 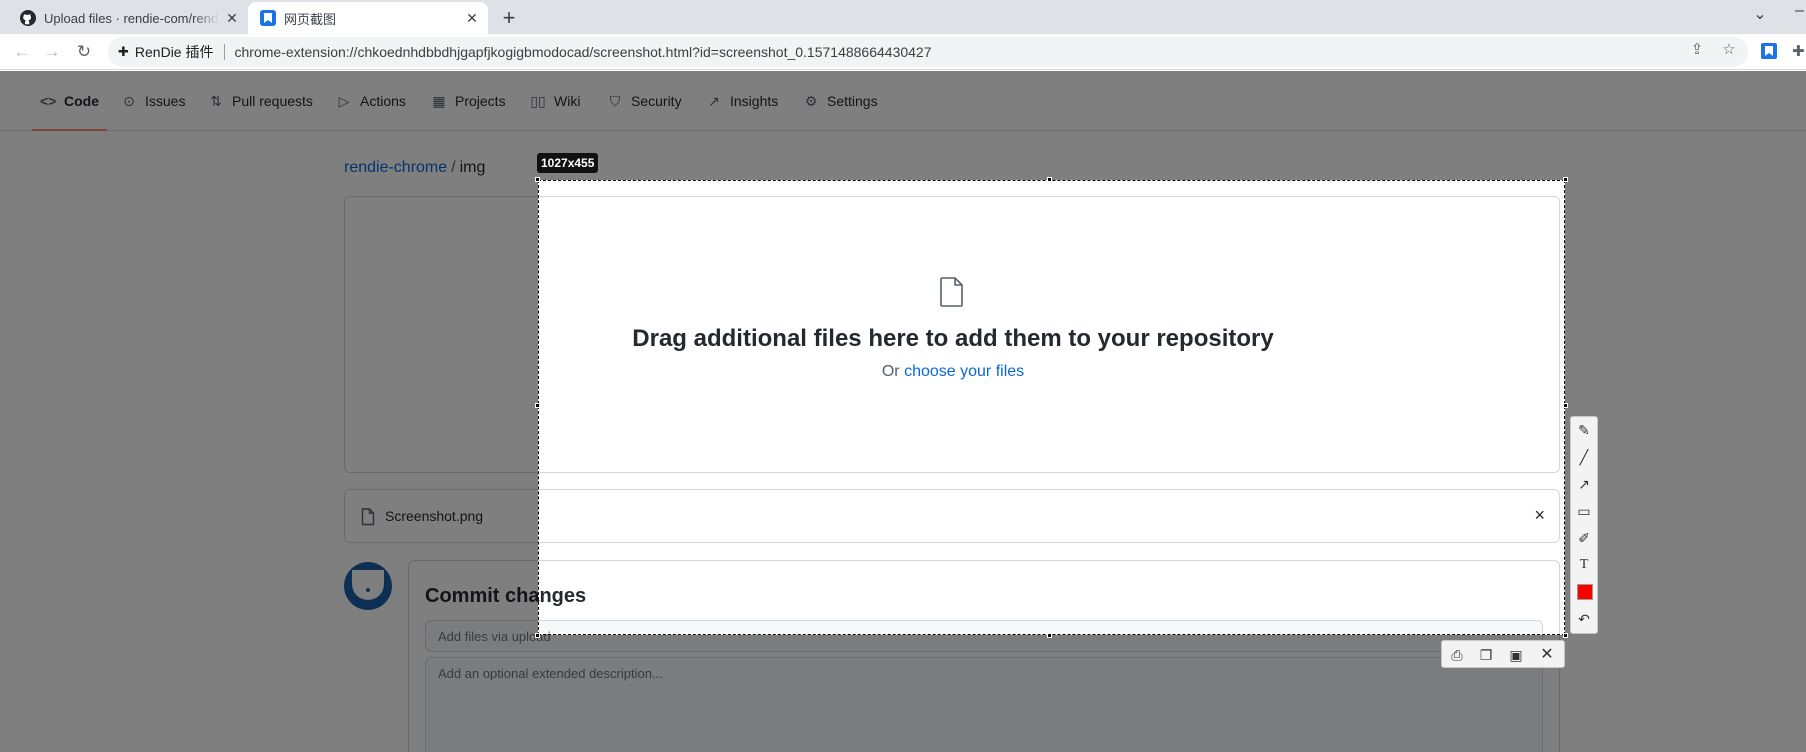 I want to click on tab-search-chevron-icon: ⌄, so click(x=1760, y=16).